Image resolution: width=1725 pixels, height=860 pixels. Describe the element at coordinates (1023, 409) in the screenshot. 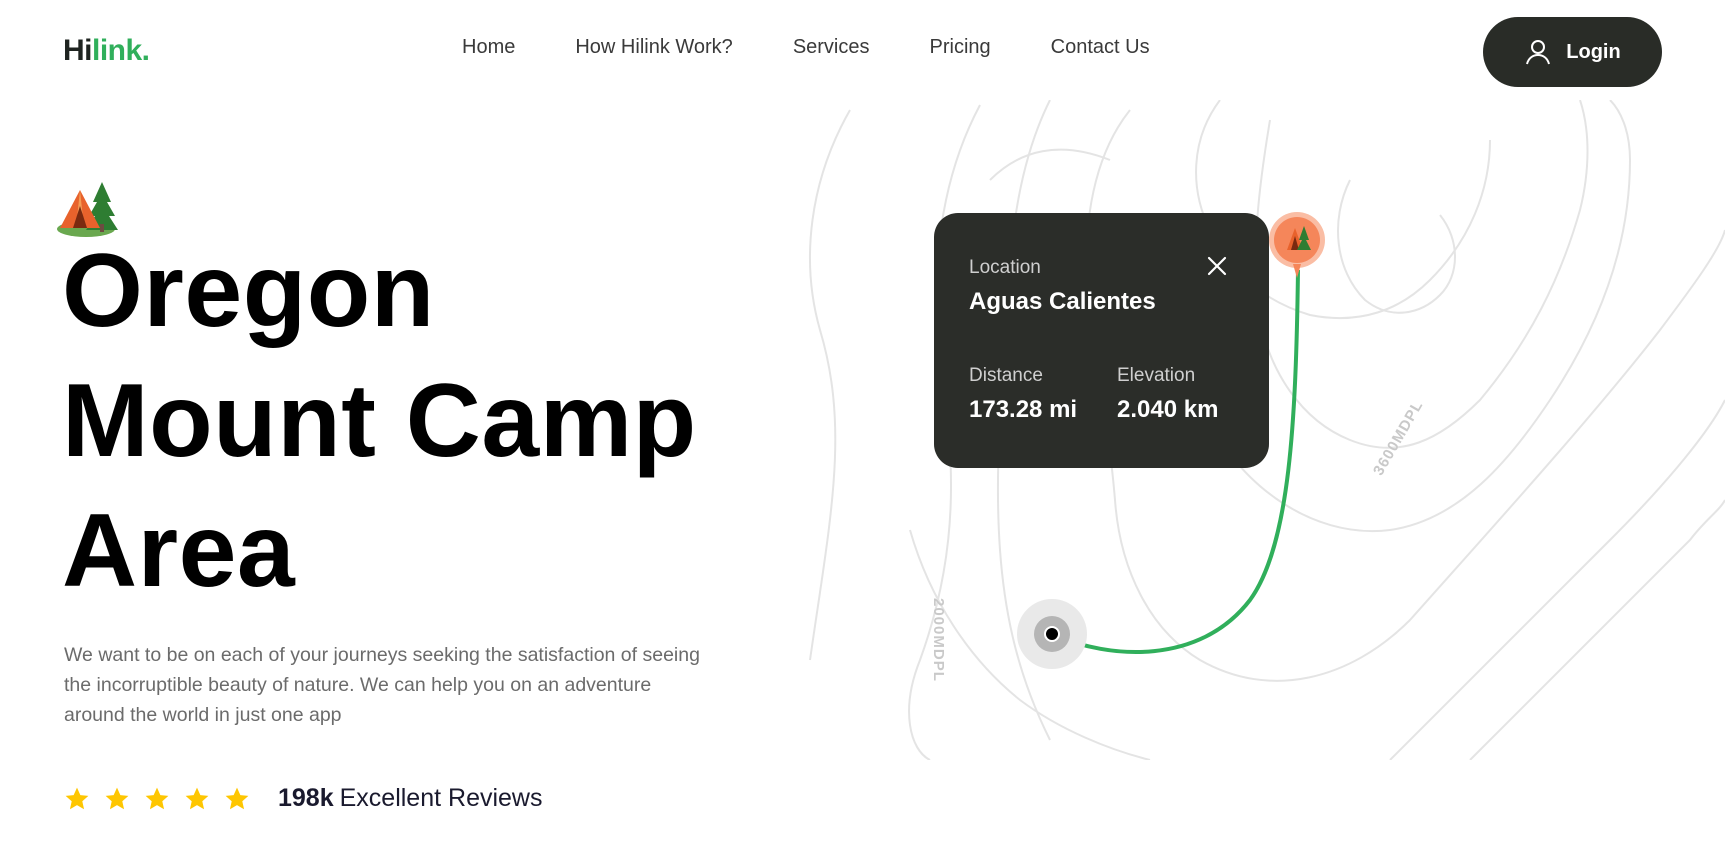

I see `distance-value: 173.28 mi` at that location.